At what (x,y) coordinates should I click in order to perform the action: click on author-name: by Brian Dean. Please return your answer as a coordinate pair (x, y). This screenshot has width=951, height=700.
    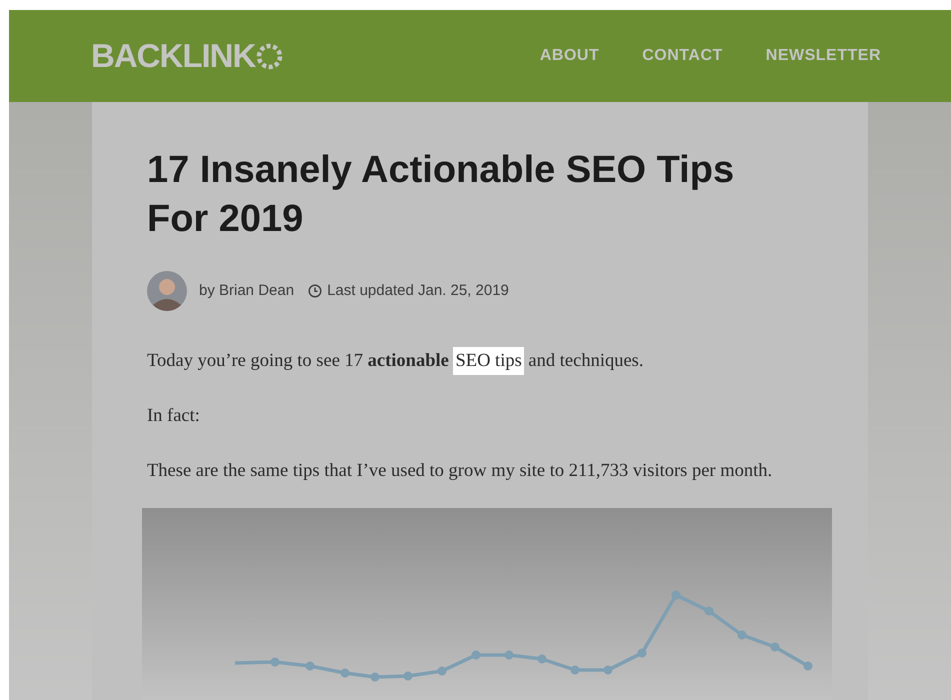
    Looking at the image, I should click on (246, 290).